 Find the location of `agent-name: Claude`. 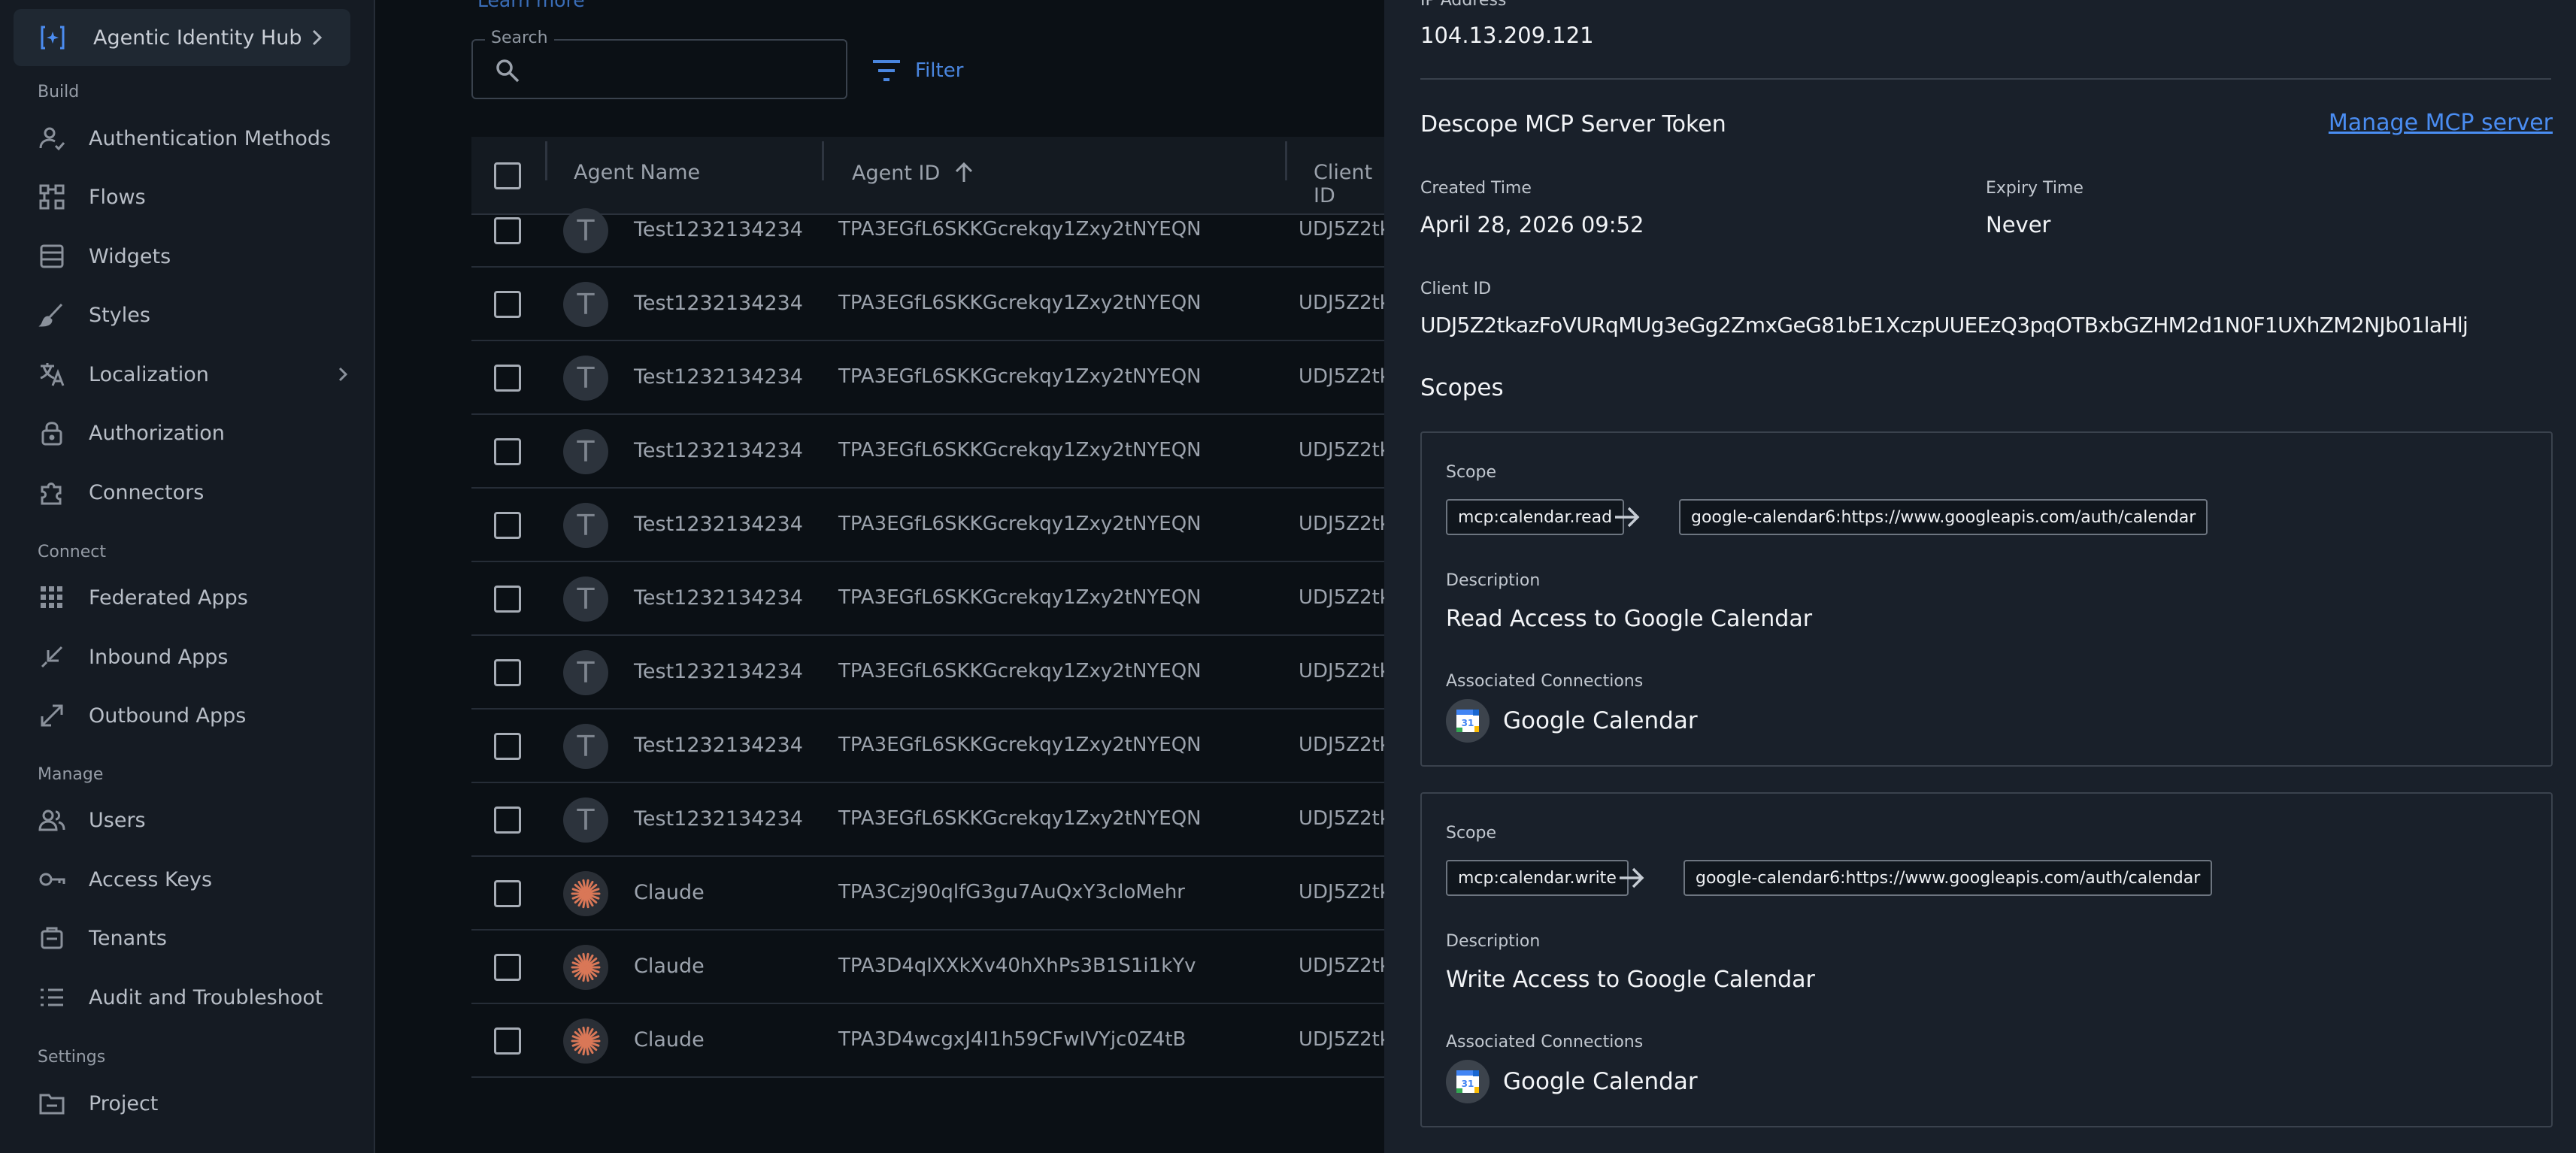

agent-name: Claude is located at coordinates (669, 892).